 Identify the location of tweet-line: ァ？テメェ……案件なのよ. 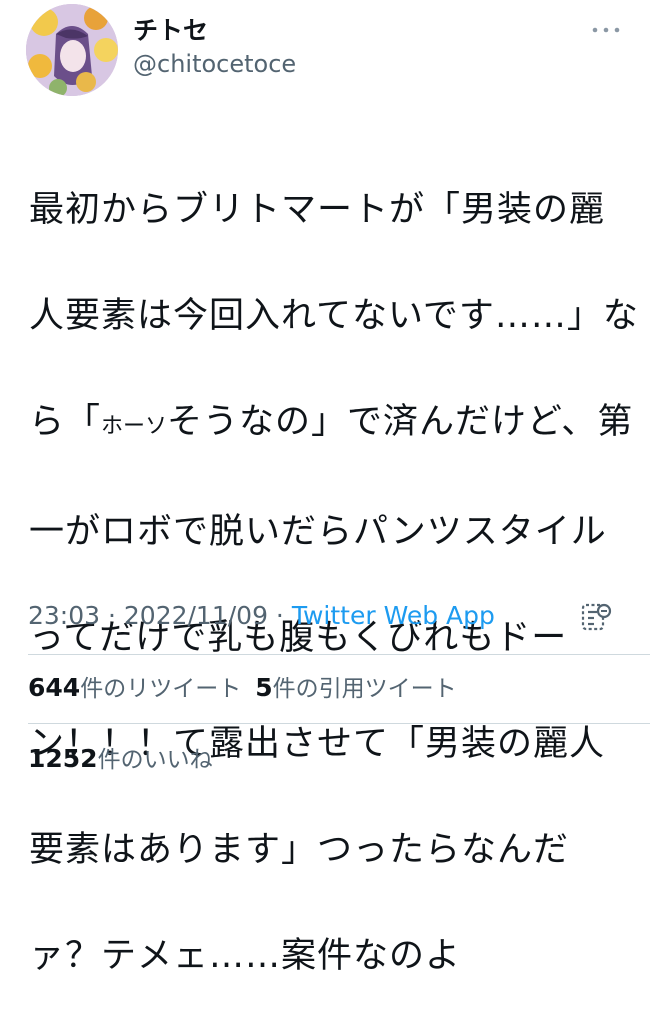
(245, 956).